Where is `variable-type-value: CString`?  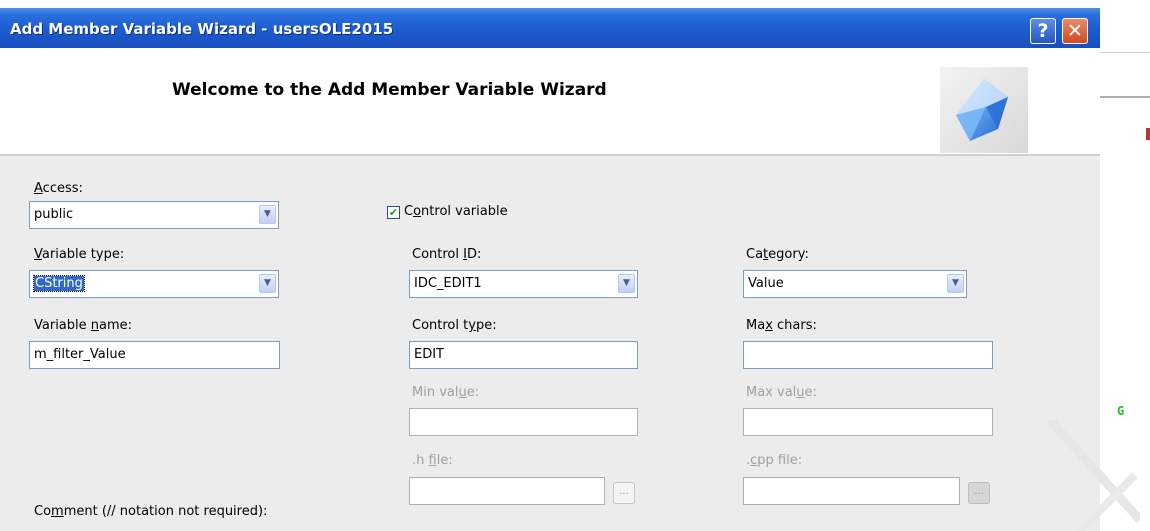 variable-type-value: CString is located at coordinates (59, 283).